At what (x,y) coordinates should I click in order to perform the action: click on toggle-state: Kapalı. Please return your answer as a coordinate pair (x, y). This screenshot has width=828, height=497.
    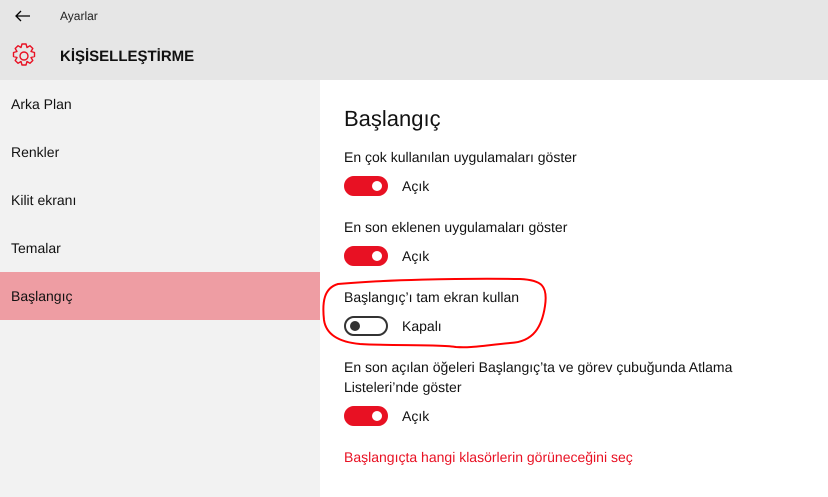
    Looking at the image, I should click on (422, 326).